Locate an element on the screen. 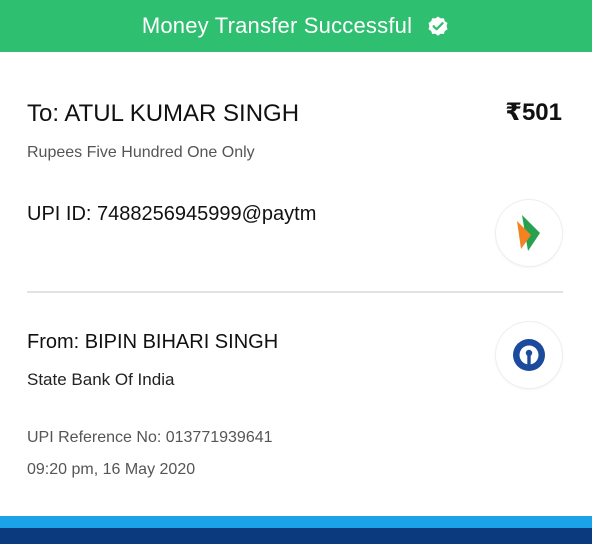 The height and width of the screenshot is (544, 592). recipient-name: To: ATUL KUMAR SINGH is located at coordinates (163, 113).